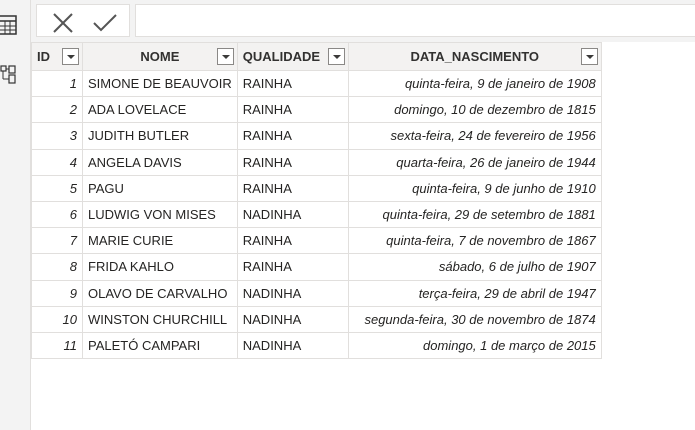 This screenshot has height=430, width=695. What do you see at coordinates (474, 83) in the screenshot?
I see `cell-data-nascimento: quinta-feira, 9 de janeiro de 1908` at bounding box center [474, 83].